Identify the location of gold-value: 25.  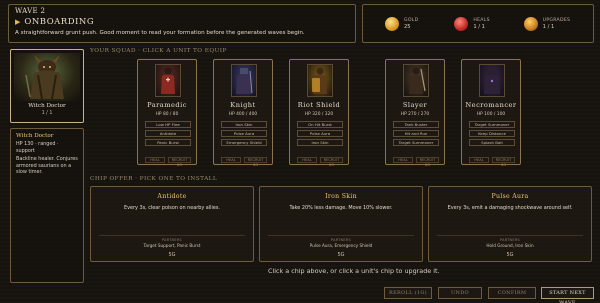
(407, 26).